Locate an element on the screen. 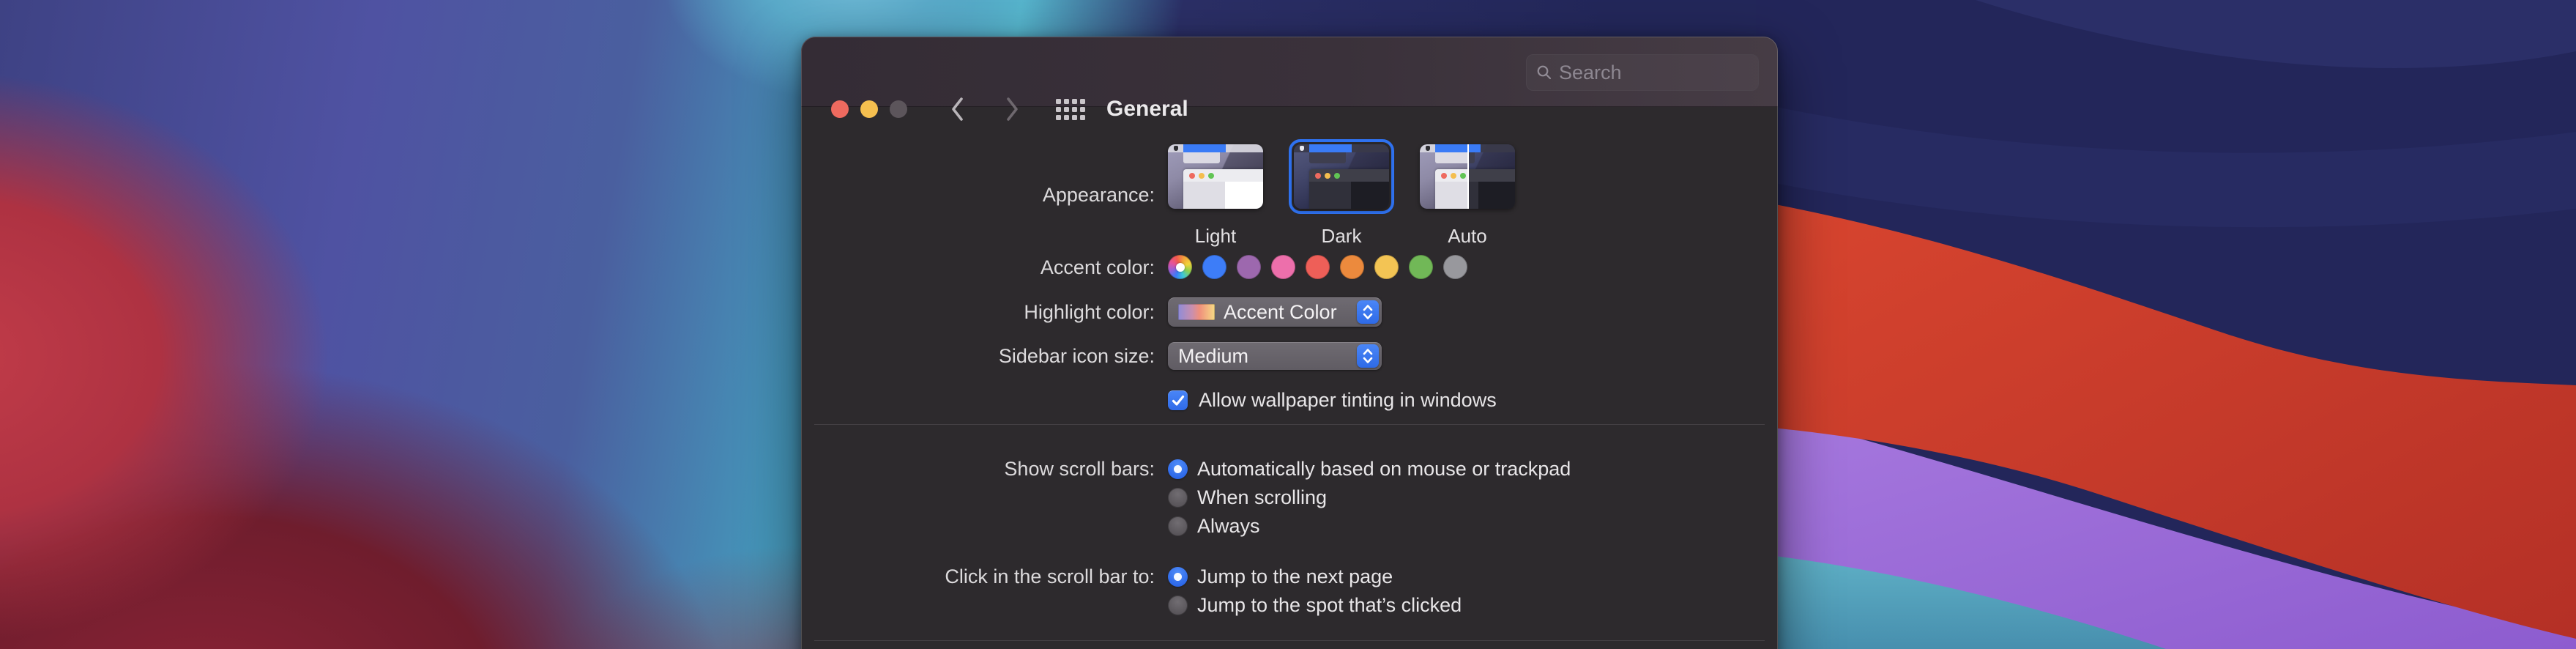 Image resolution: width=2576 pixels, height=649 pixels. wallpaper-tinting-row: Allow wallpaper tinting in windows is located at coordinates (1332, 400).